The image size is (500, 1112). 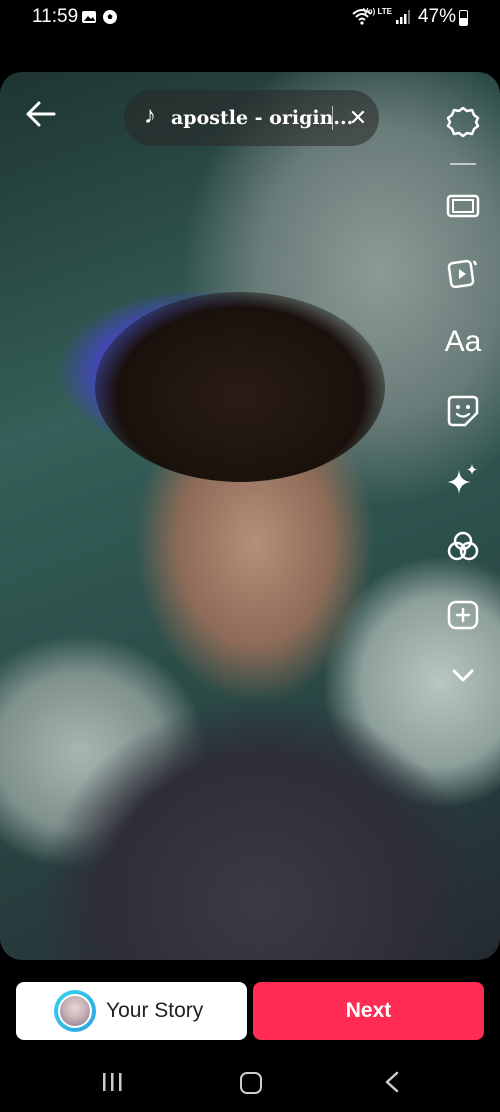 I want to click on arrow-left-icon, so click(x=41, y=114).